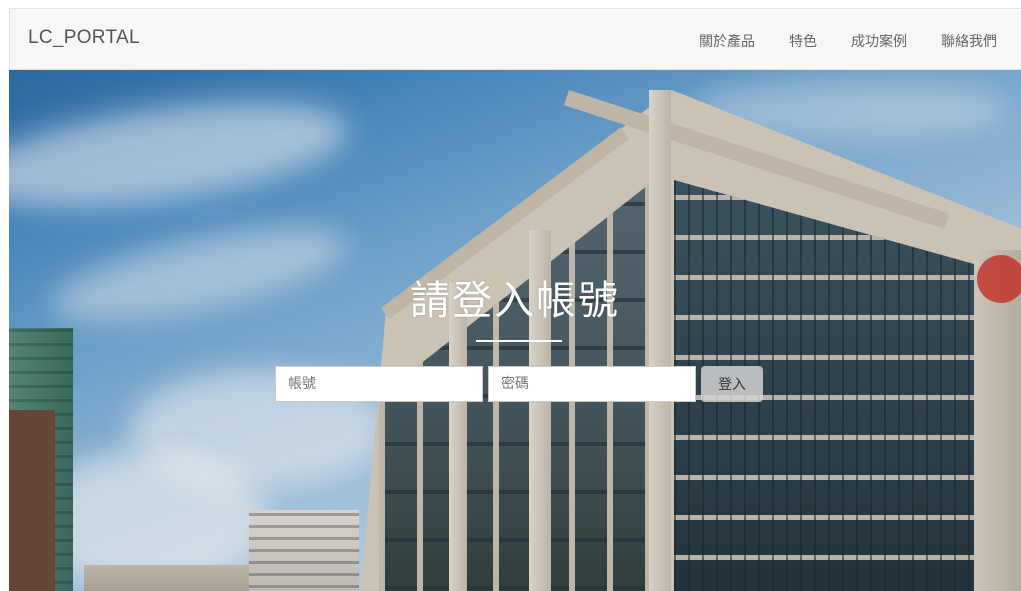 The height and width of the screenshot is (591, 1021). Describe the element at coordinates (84, 38) in the screenshot. I see `brand-logo: LC_PORTAL` at that location.